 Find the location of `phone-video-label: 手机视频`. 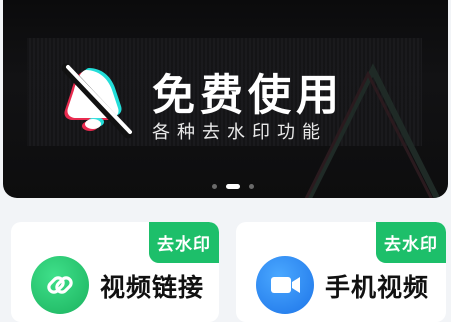

phone-video-label: 手机视频 is located at coordinates (377, 287).